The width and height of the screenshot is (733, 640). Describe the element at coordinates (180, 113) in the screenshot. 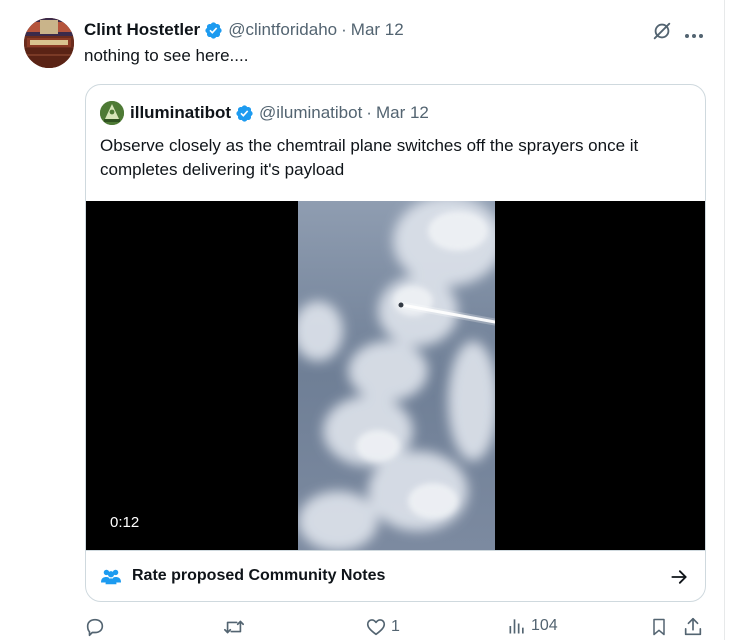

I see `quoted-author-name: illuminatibot` at that location.